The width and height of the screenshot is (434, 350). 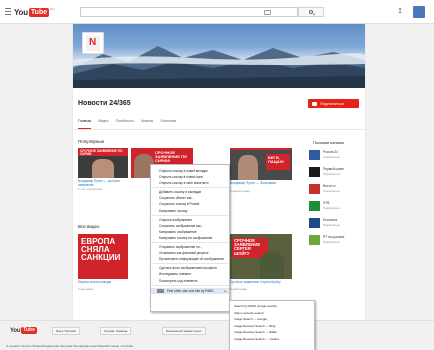 What do you see at coordinates (240, 191) in the screenshot?
I see `video-meta: 2 недели назад` at bounding box center [240, 191].